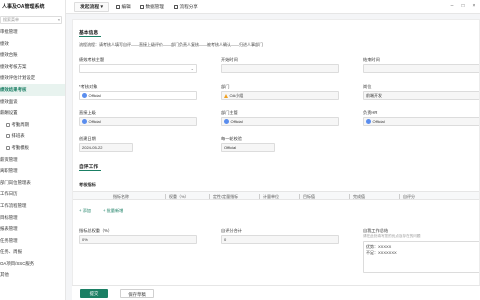 The height and width of the screenshot is (300, 480). I want to click on data-manage-button: 数据管理, so click(152, 7).